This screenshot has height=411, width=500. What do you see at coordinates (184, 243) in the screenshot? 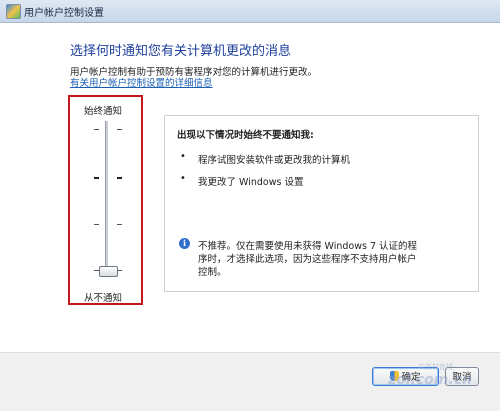
I see `info-icon: i` at bounding box center [184, 243].